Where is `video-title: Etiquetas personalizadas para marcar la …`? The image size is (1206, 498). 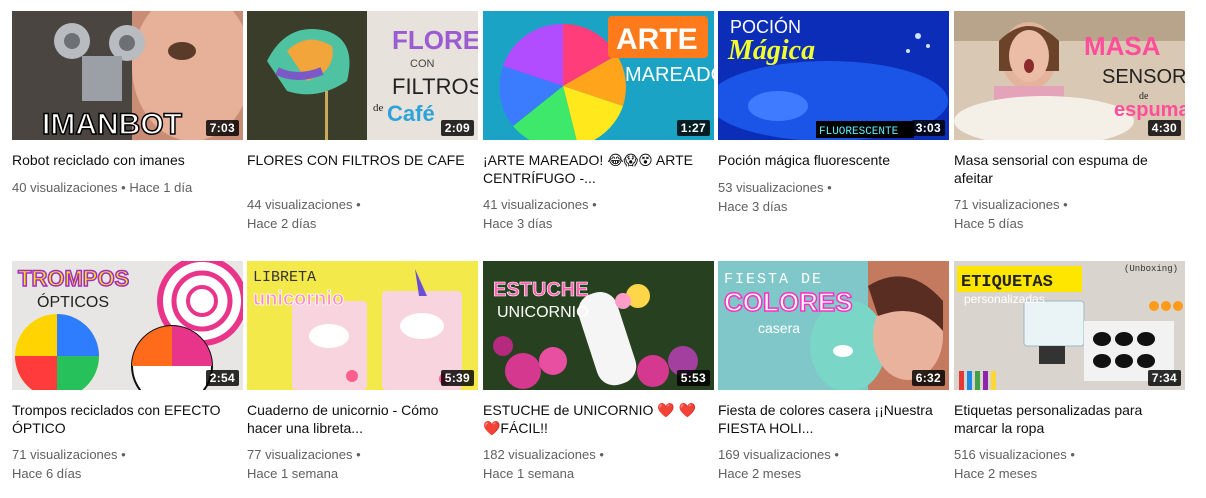
video-title: Etiquetas personalizadas para marcar la … is located at coordinates (1066, 419).